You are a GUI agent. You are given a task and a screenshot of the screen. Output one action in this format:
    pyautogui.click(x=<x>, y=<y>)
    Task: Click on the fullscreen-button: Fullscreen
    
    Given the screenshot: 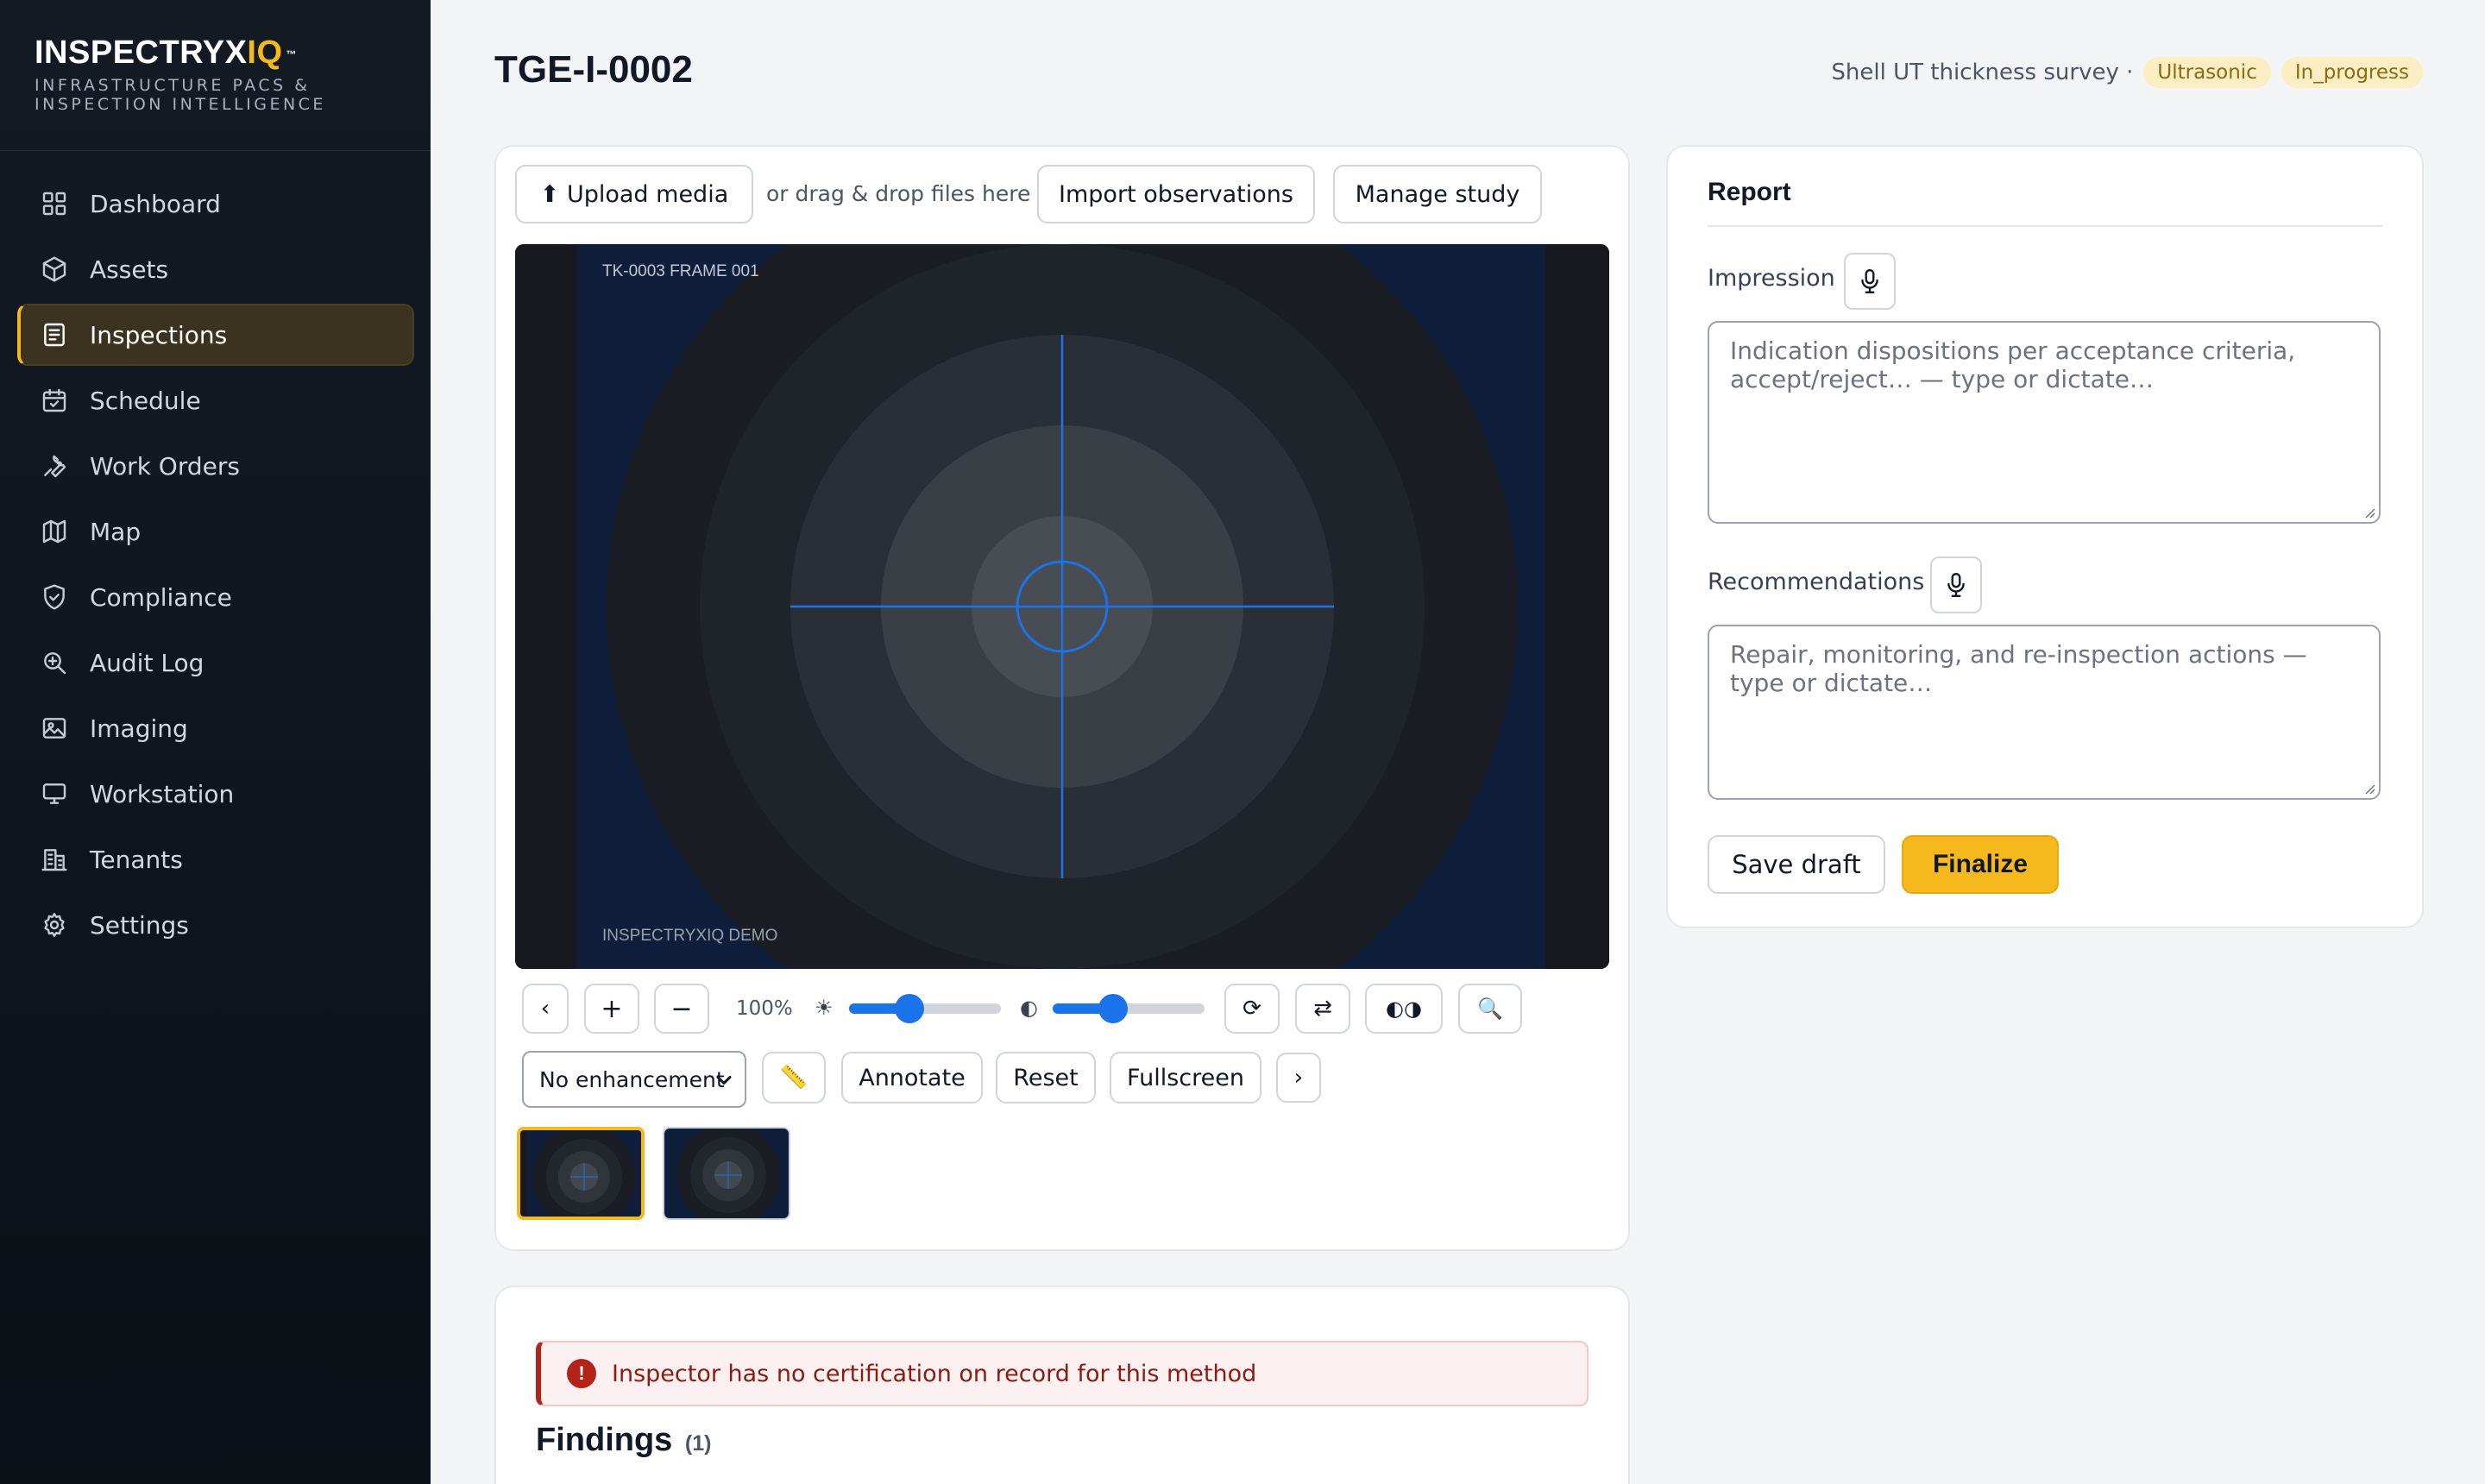 What is the action you would take?
    pyautogui.click(x=1185, y=1078)
    